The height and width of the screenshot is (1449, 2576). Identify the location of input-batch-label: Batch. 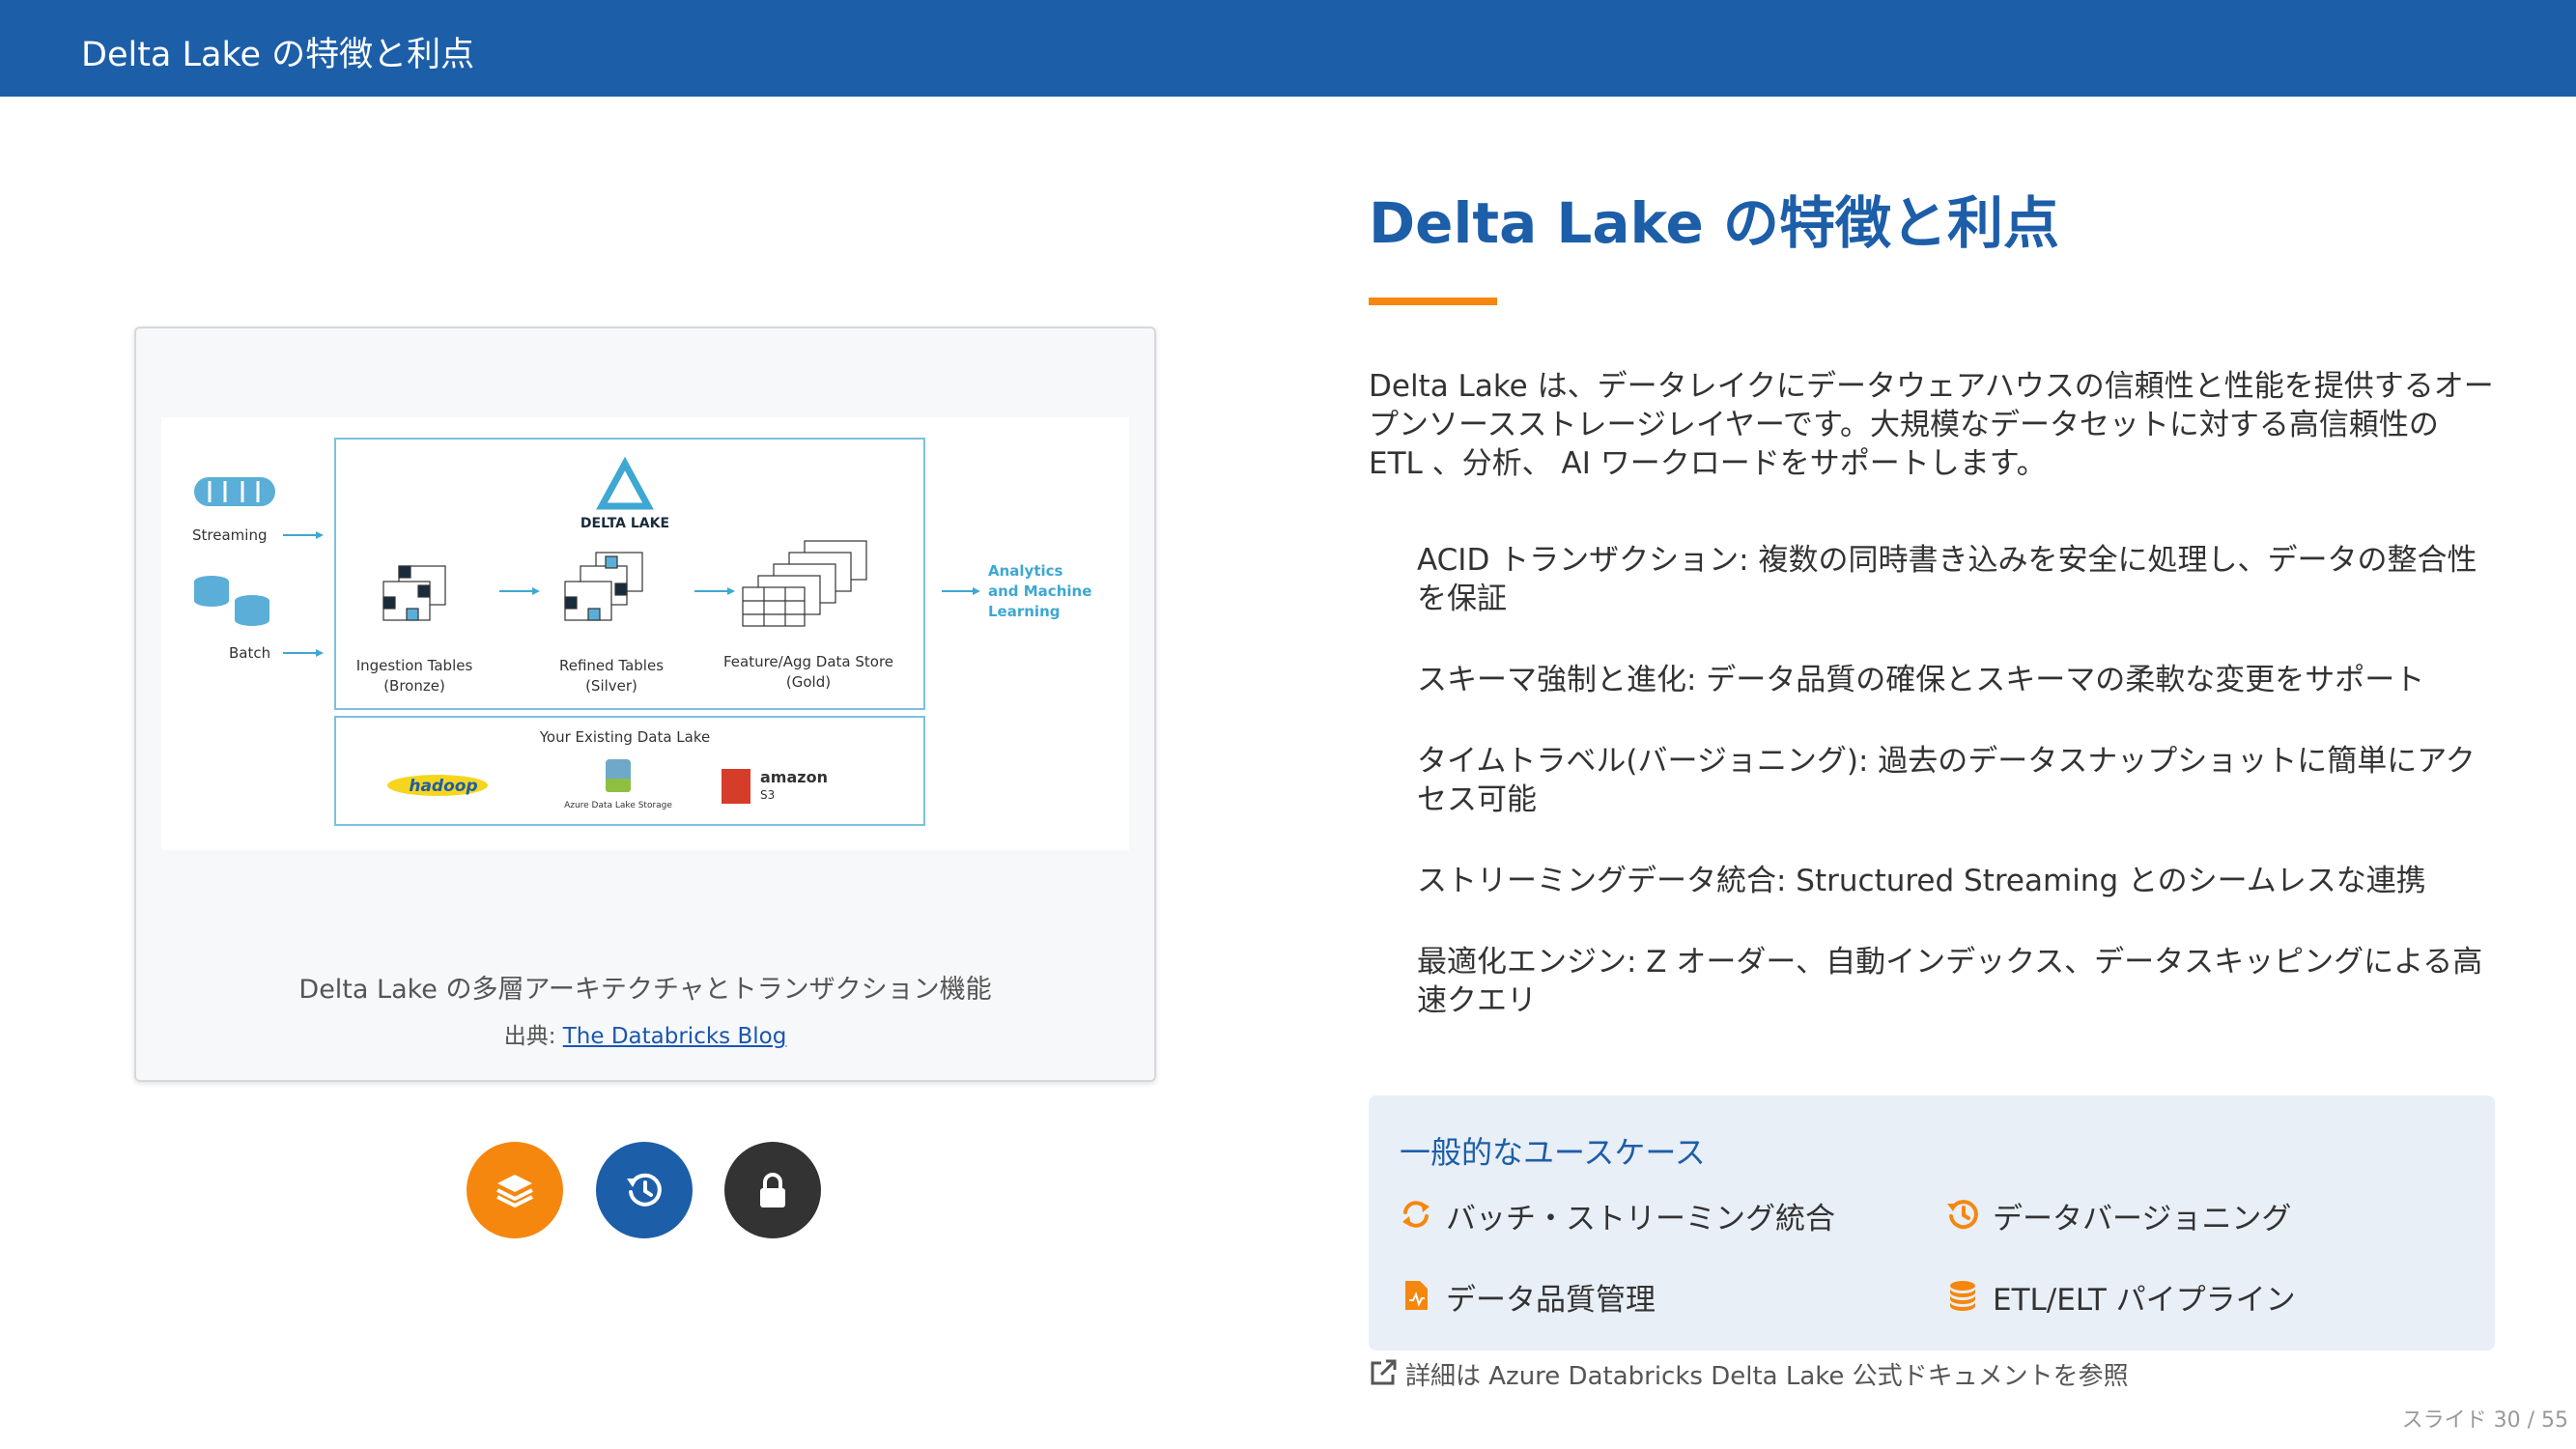
(249, 653).